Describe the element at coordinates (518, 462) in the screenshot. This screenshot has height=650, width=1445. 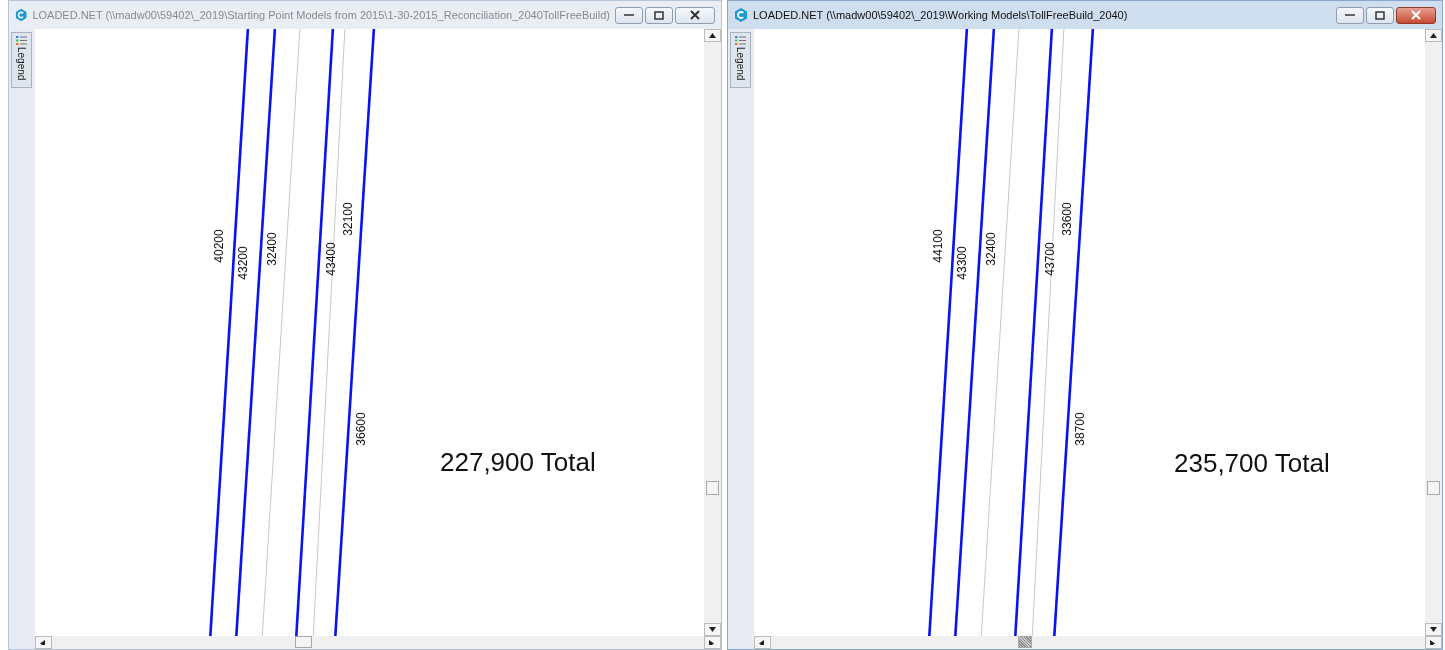
I see `total-label: 227,900 Total` at that location.